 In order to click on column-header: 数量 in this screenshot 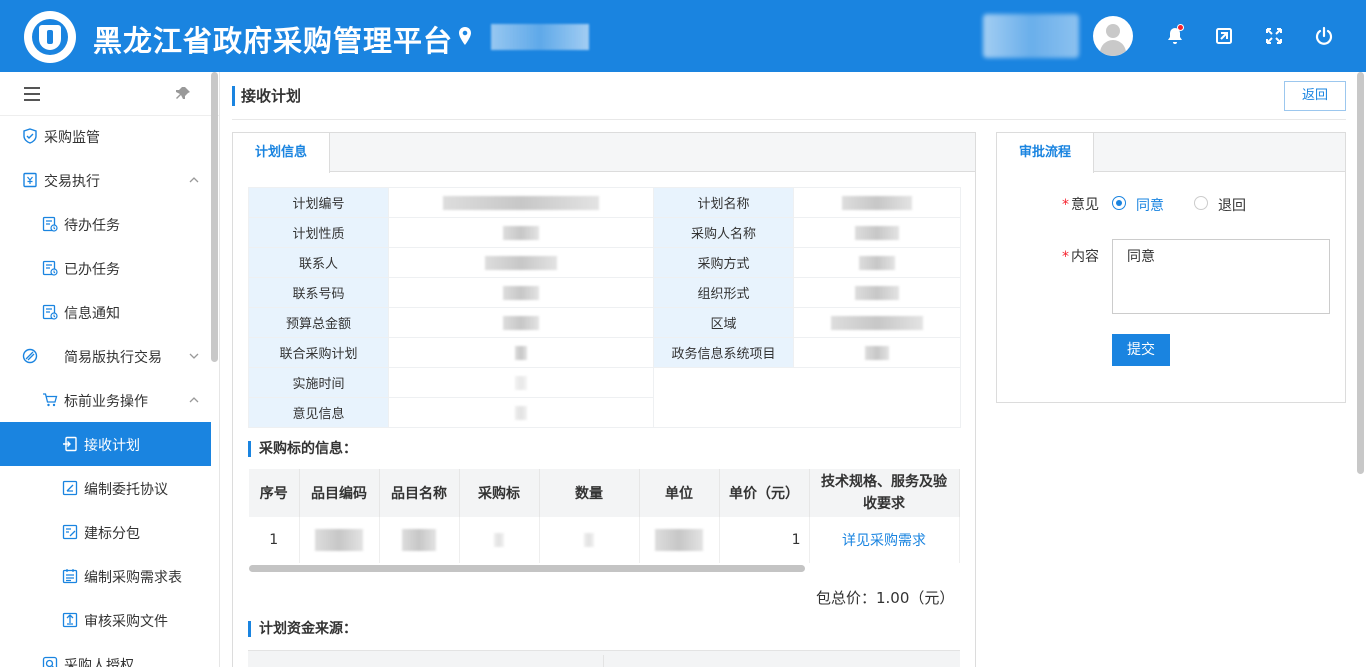, I will do `click(589, 493)`.